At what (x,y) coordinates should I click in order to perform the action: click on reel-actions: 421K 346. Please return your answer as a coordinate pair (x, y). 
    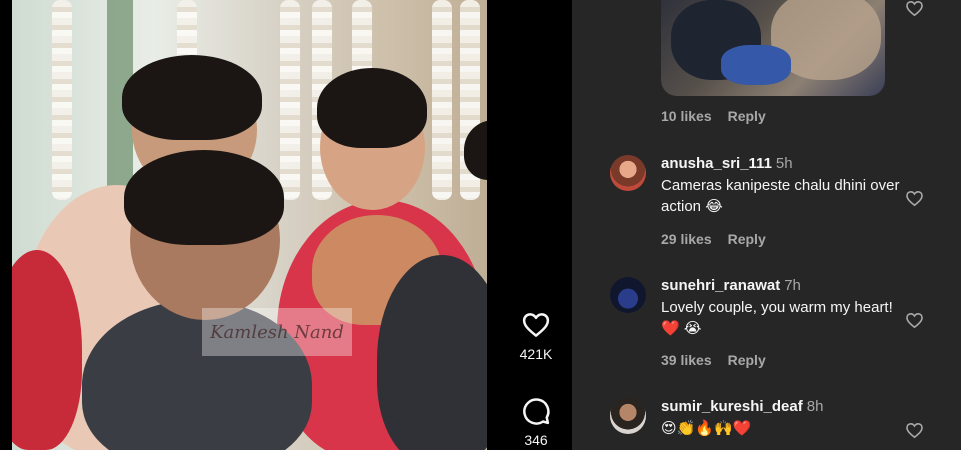
    Looking at the image, I should click on (536, 379).